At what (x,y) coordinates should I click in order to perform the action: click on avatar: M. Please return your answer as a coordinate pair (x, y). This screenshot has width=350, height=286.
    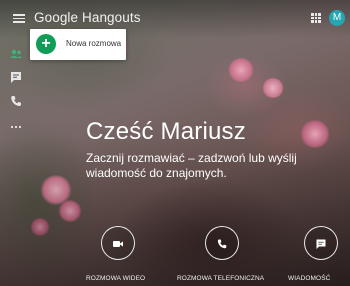
    Looking at the image, I should click on (337, 18).